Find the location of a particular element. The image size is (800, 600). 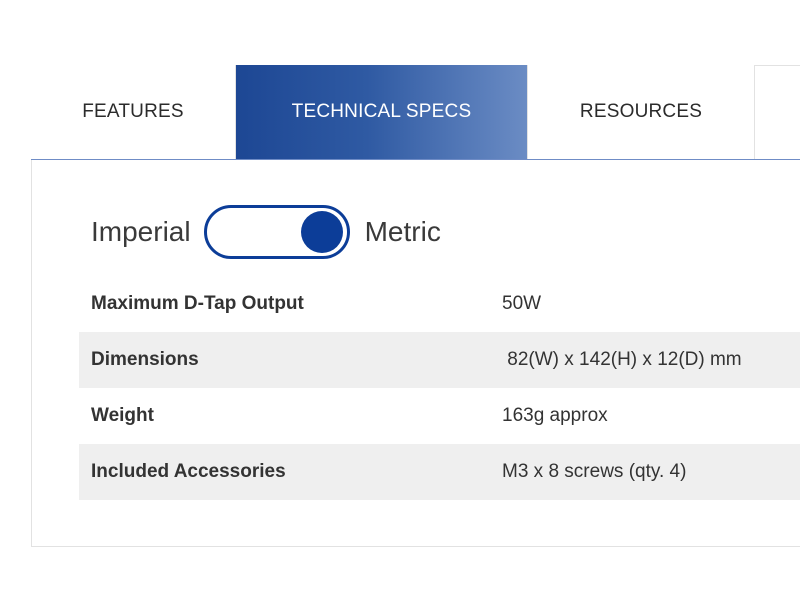

toggle-knob is located at coordinates (321, 232).